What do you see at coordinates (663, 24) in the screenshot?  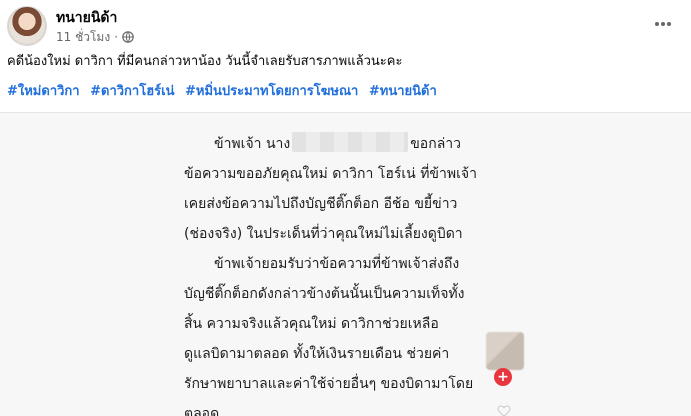 I see `more-options-button` at bounding box center [663, 24].